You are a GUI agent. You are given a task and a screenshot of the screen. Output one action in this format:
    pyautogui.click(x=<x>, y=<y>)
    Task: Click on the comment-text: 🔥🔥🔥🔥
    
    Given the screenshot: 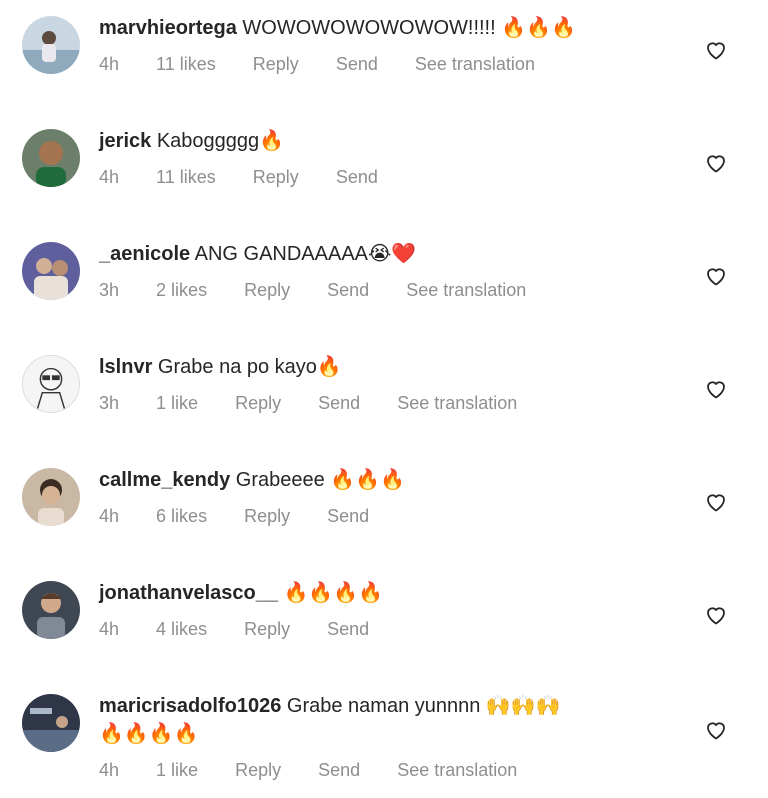 What is the action you would take?
    pyautogui.click(x=333, y=593)
    